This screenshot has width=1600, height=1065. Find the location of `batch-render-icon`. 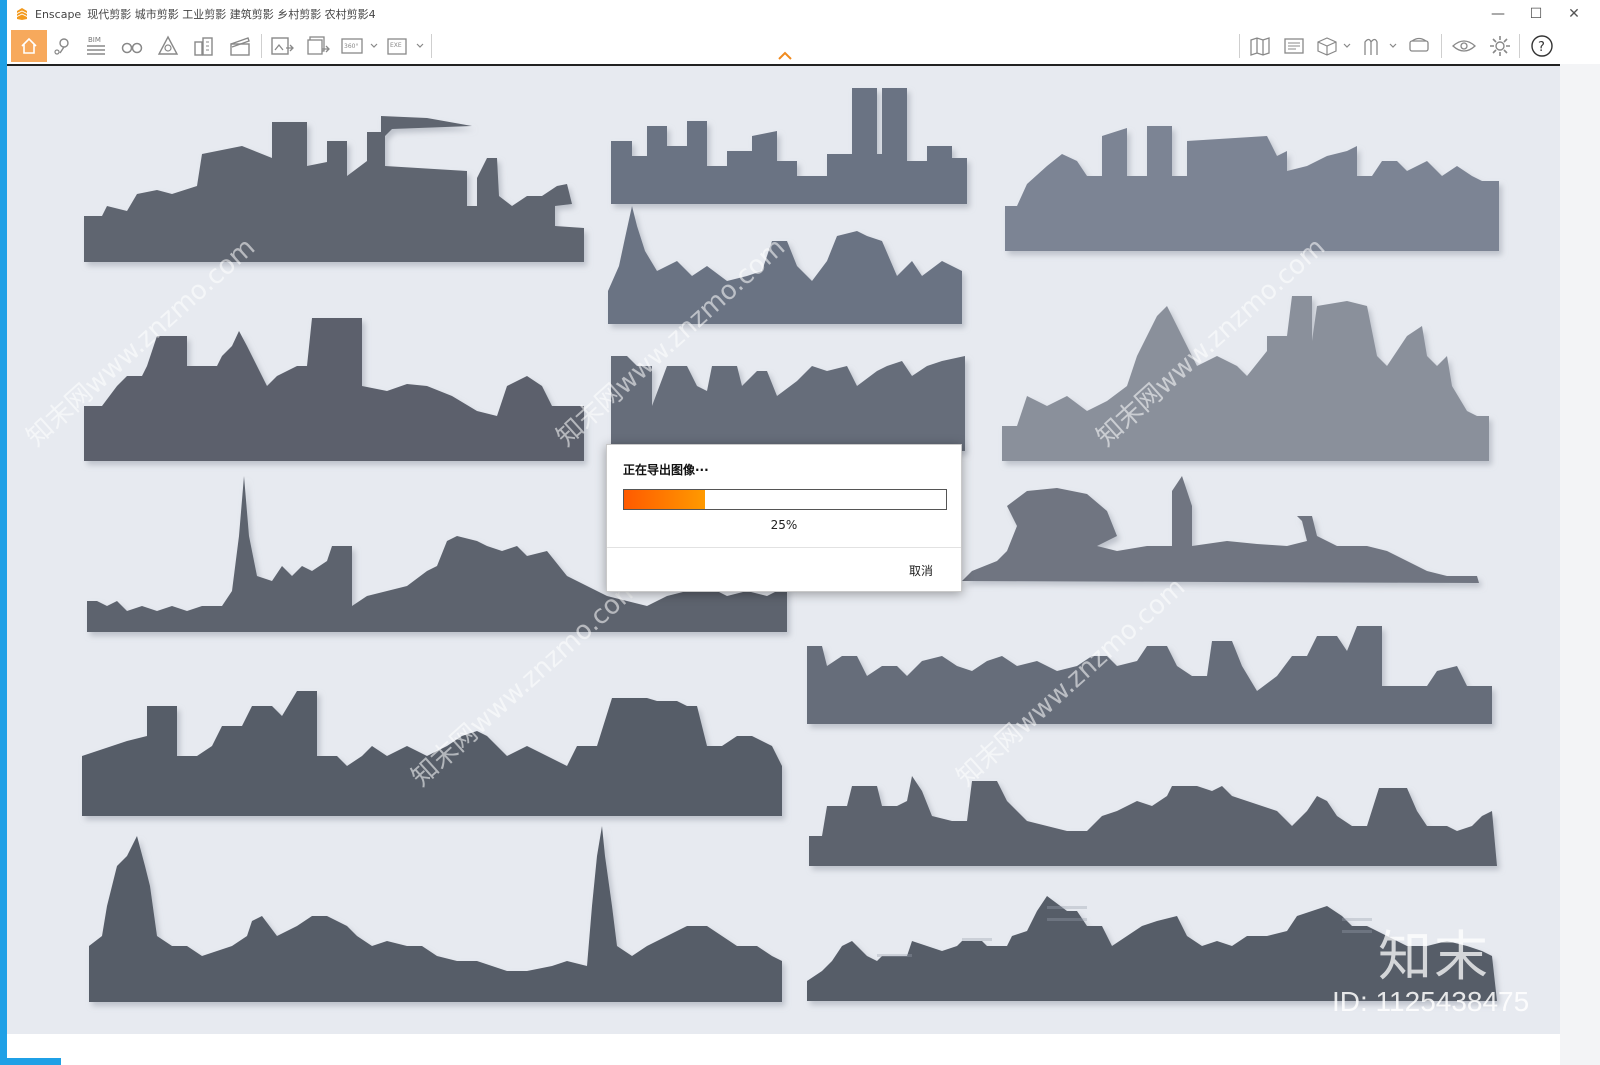

batch-render-icon is located at coordinates (318, 45).